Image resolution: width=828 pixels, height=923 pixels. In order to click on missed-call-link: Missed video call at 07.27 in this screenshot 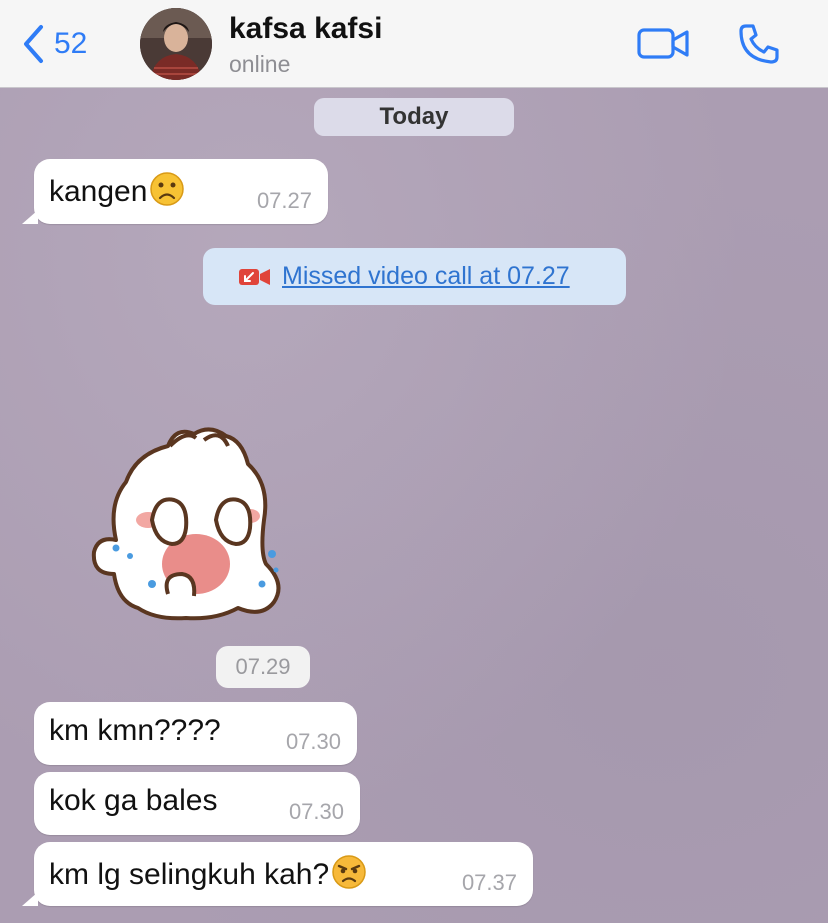, I will do `click(426, 276)`.